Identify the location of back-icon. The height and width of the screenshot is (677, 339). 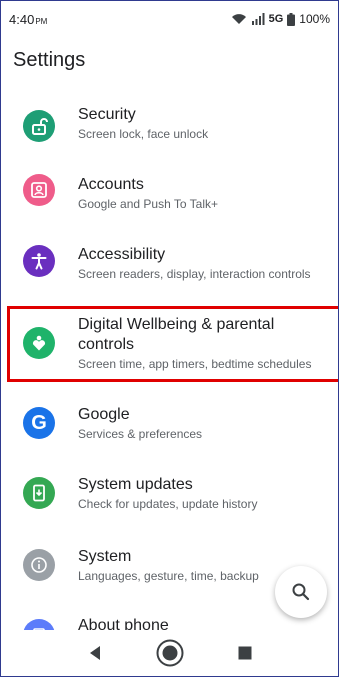
(95, 653).